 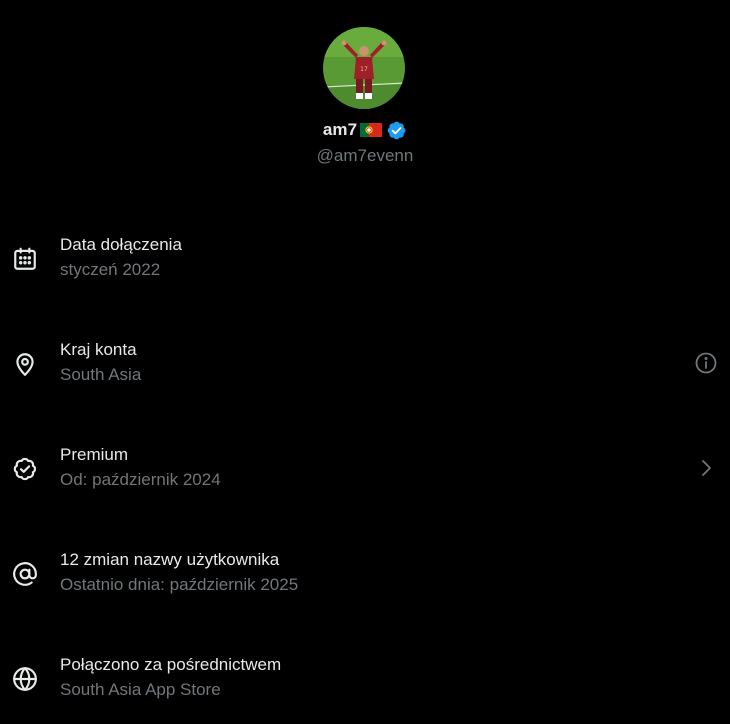 I want to click on row-title: Data dołączenia, so click(x=121, y=244).